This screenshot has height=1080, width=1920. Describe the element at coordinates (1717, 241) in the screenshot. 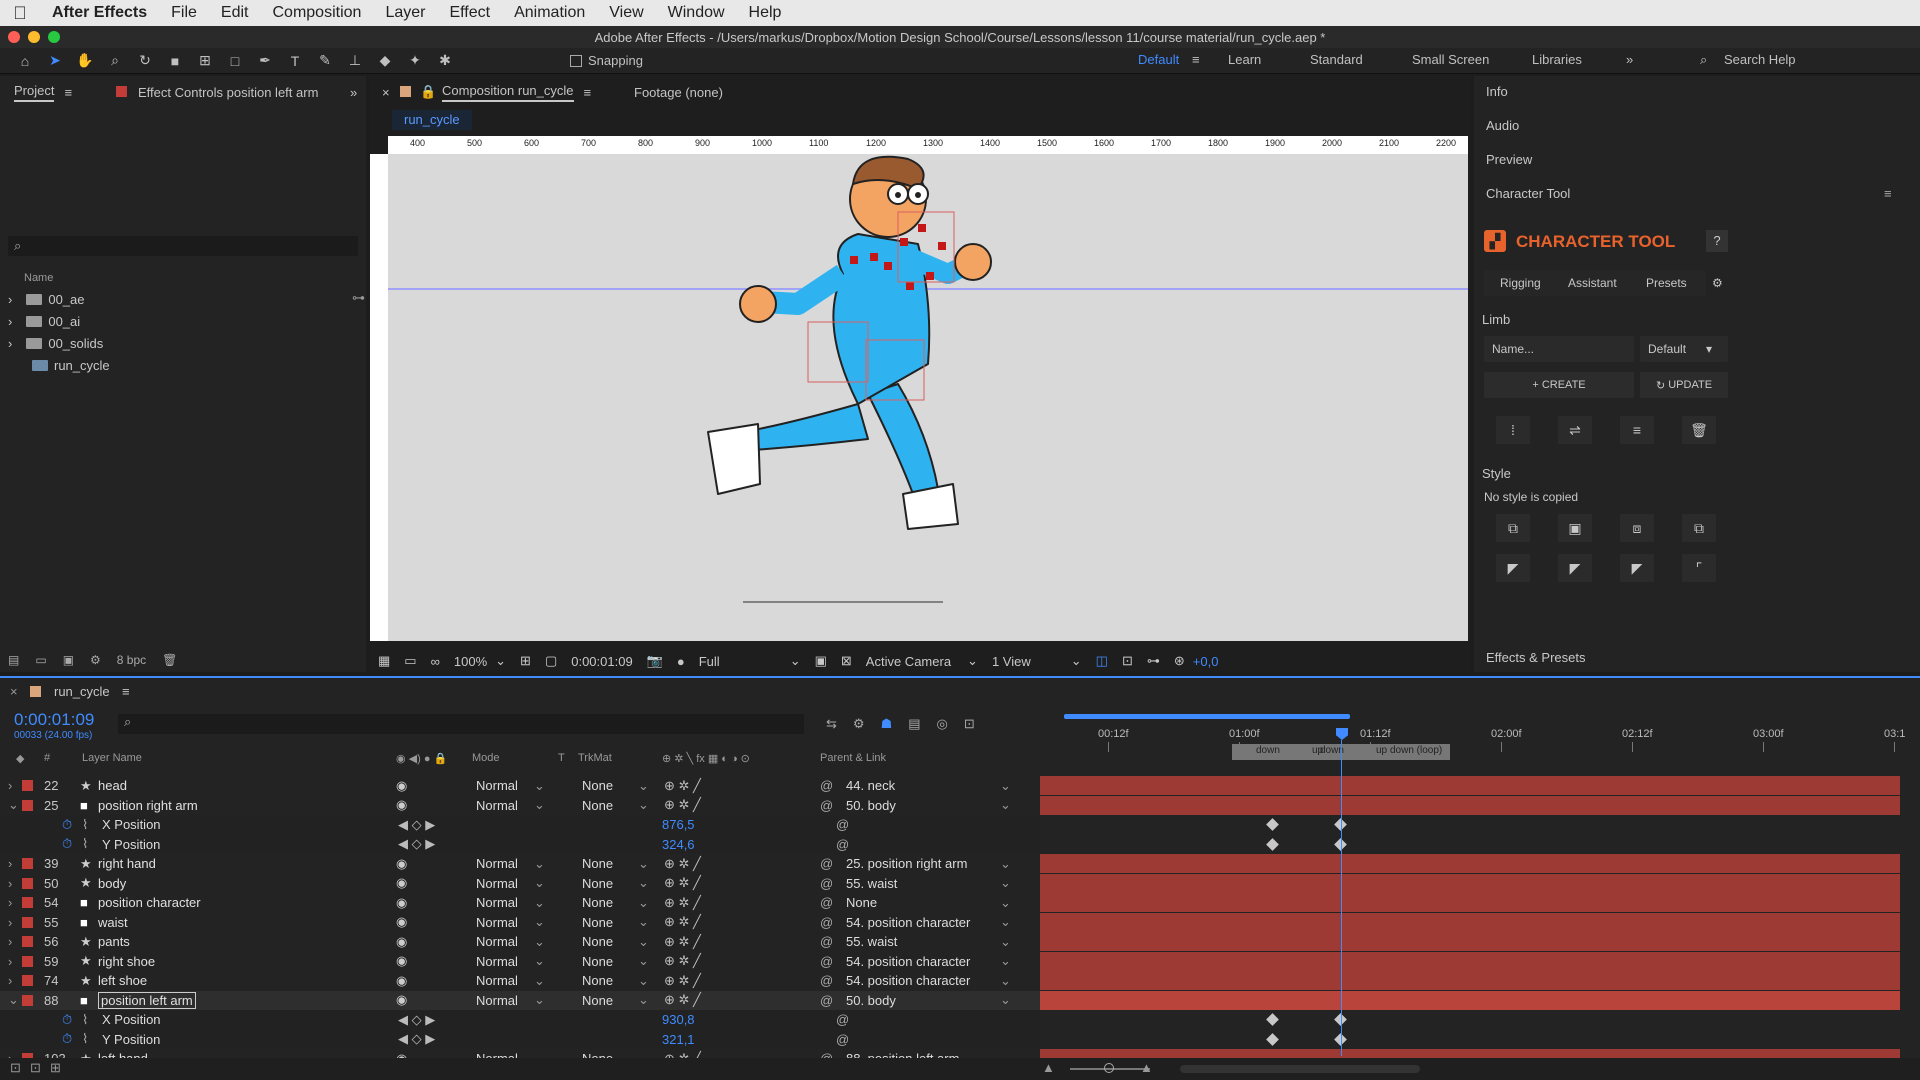

I see `help-button: ?` at that location.